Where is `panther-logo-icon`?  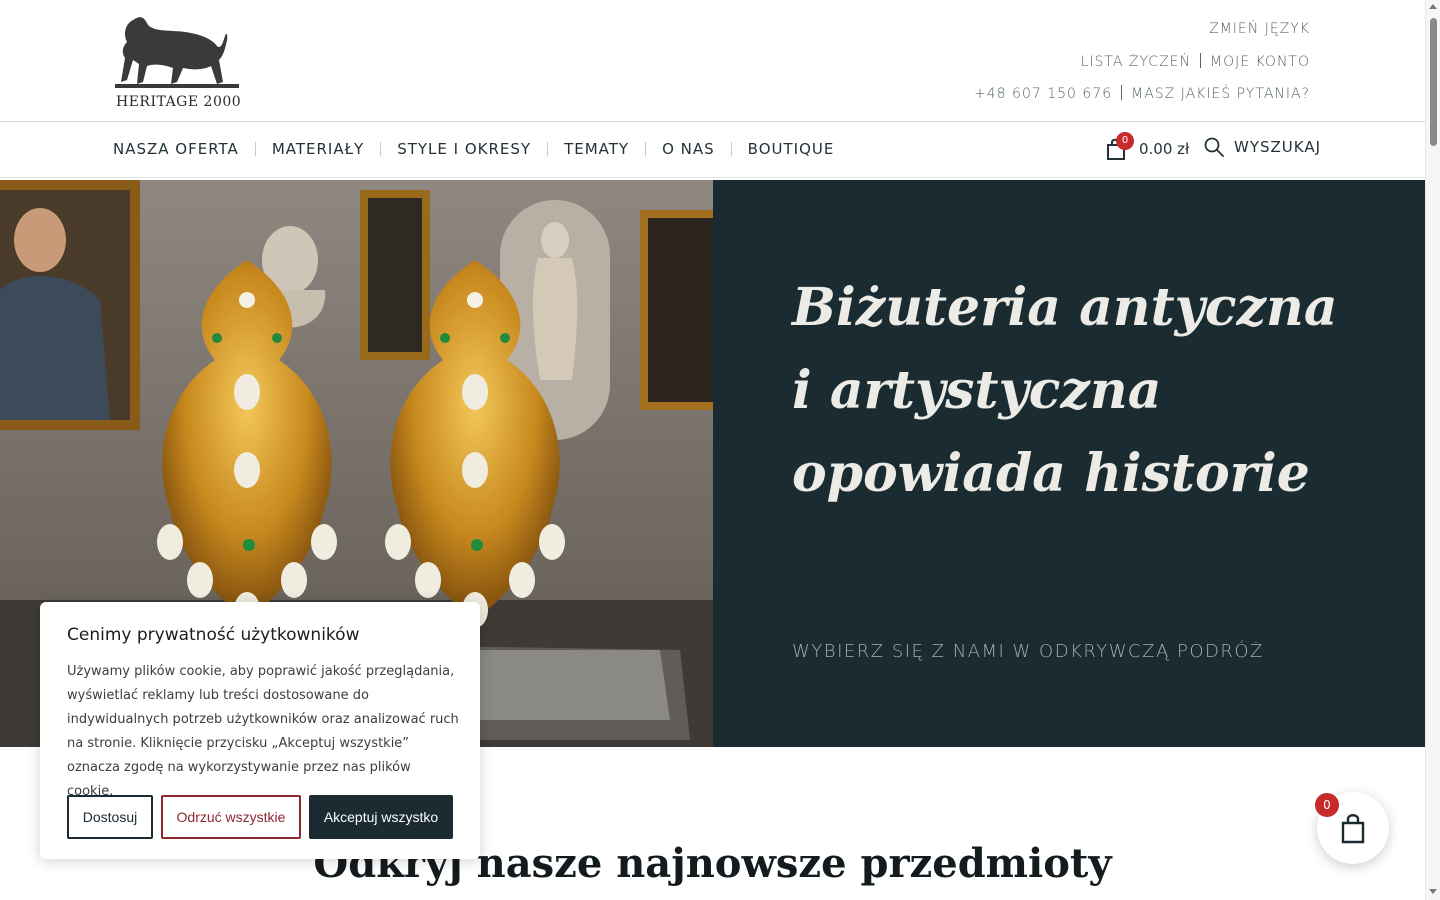 panther-logo-icon is located at coordinates (177, 52).